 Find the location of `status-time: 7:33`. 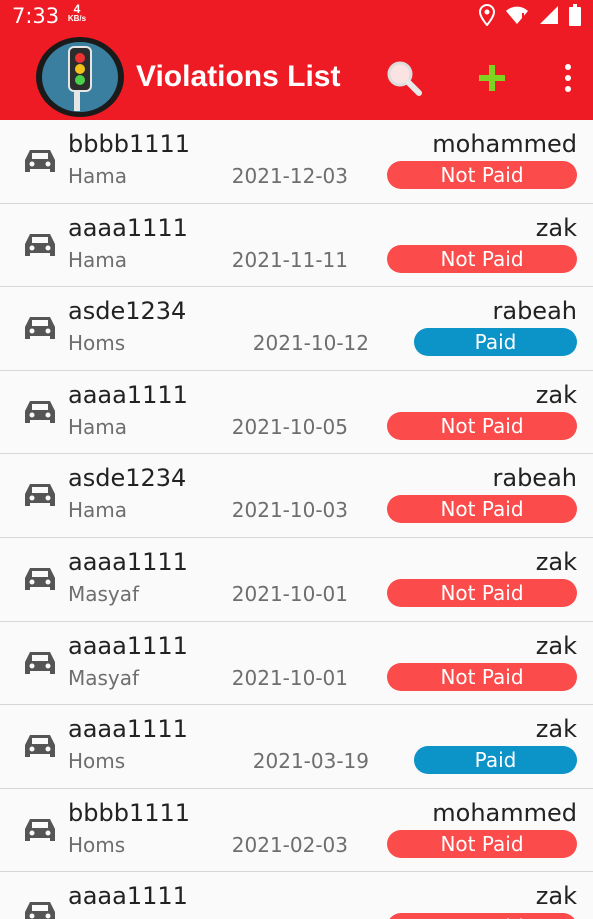

status-time: 7:33 is located at coordinates (36, 16).